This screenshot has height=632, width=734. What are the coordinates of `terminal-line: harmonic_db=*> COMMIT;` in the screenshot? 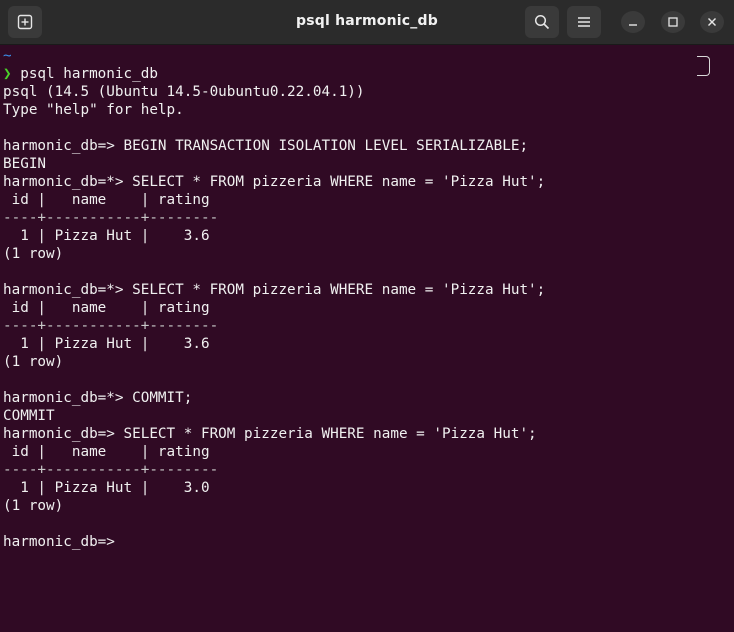 It's located at (98, 398).